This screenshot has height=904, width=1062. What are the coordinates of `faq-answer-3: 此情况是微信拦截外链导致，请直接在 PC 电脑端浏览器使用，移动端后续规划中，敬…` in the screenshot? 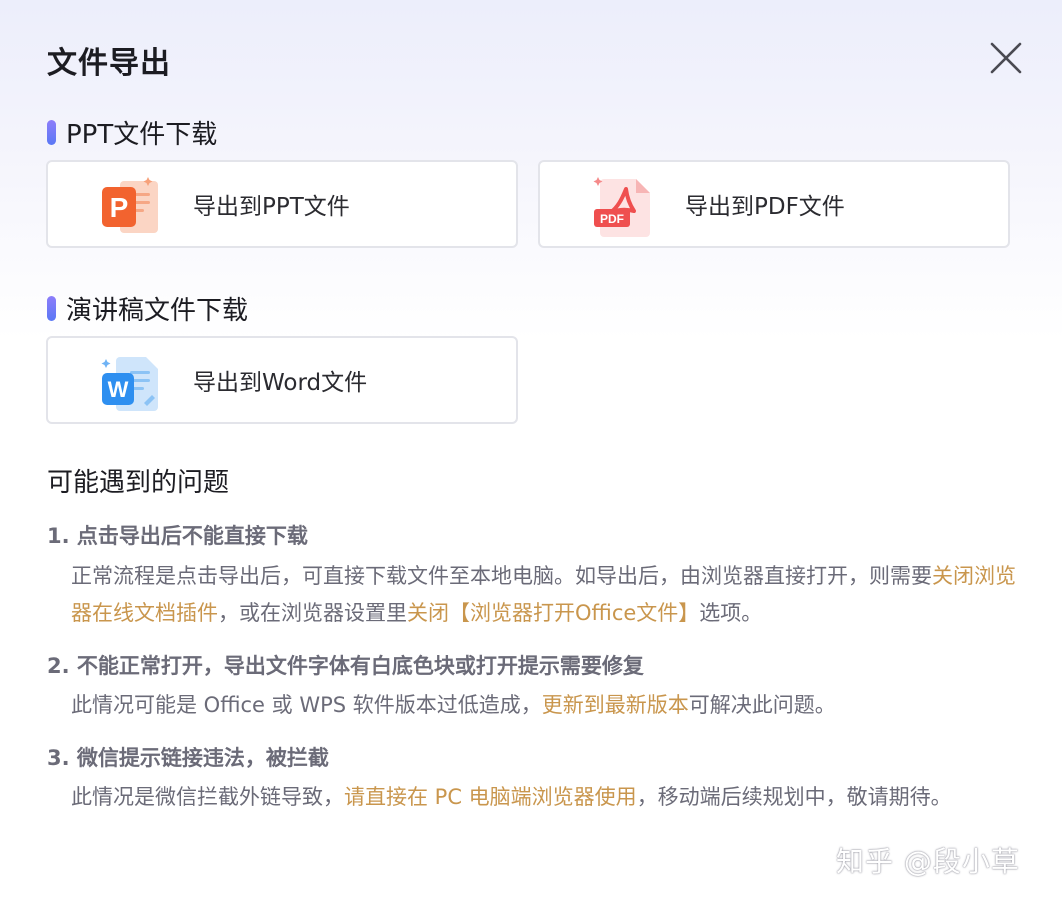 It's located at (511, 797).